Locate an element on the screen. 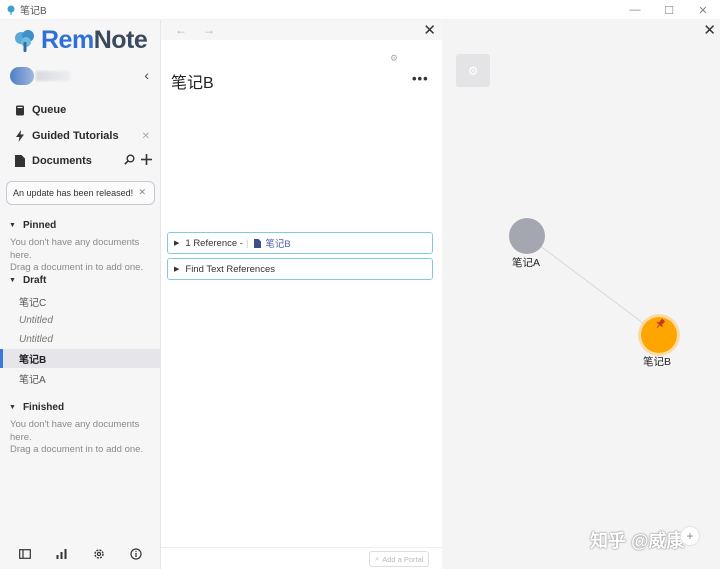 This screenshot has width=720, height=569. add-document-icon is located at coordinates (146, 161).